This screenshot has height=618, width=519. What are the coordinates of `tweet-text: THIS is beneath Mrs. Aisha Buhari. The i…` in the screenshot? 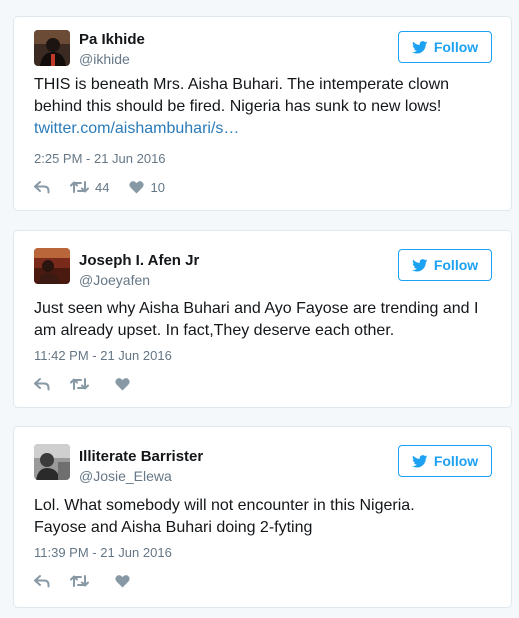 It's located at (269, 107).